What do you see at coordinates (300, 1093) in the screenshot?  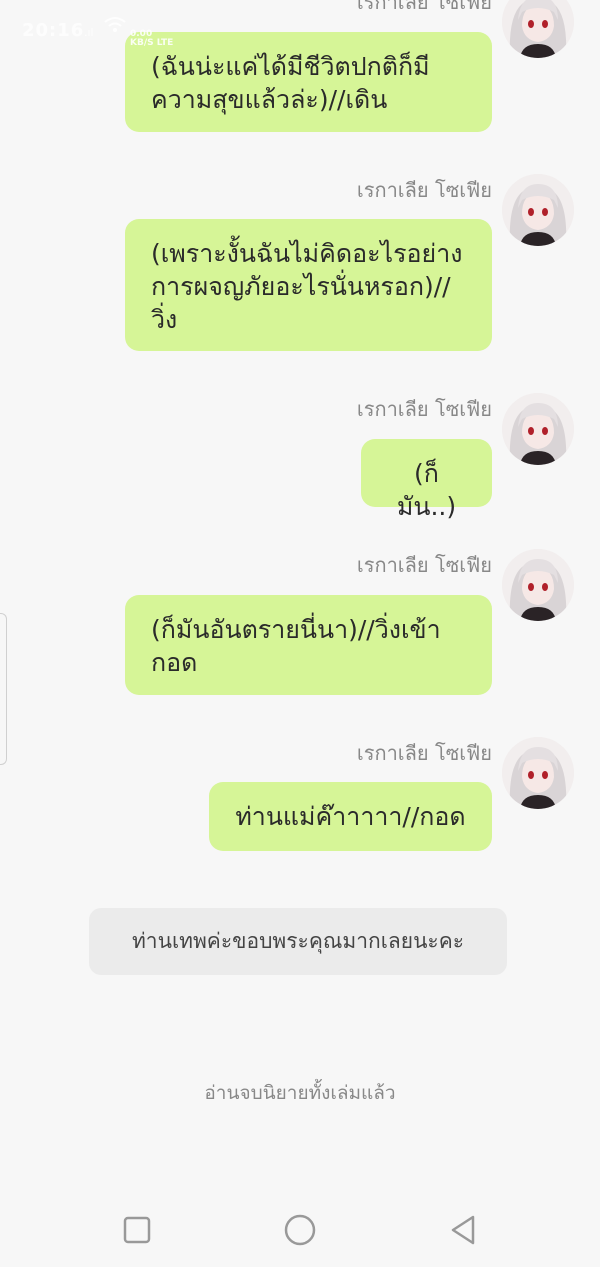 I see `end-of-story-note: อ่านจบนิยายทั้งเล่มแล้ว` at bounding box center [300, 1093].